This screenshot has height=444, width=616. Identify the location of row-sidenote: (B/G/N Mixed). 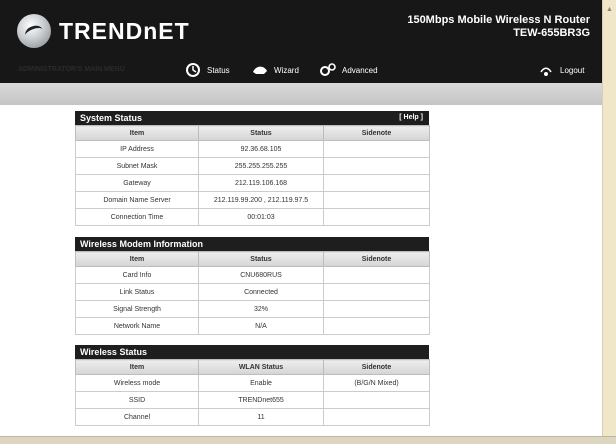
(376, 383).